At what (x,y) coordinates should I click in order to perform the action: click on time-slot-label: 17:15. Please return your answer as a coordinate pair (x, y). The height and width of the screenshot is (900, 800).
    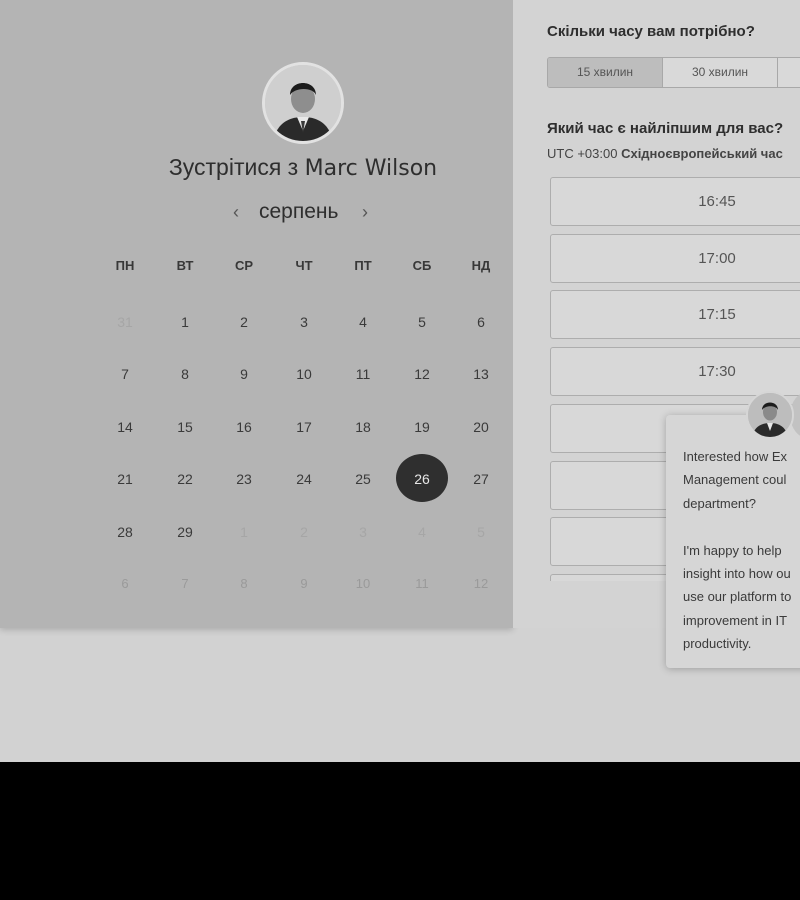
    Looking at the image, I should click on (717, 315).